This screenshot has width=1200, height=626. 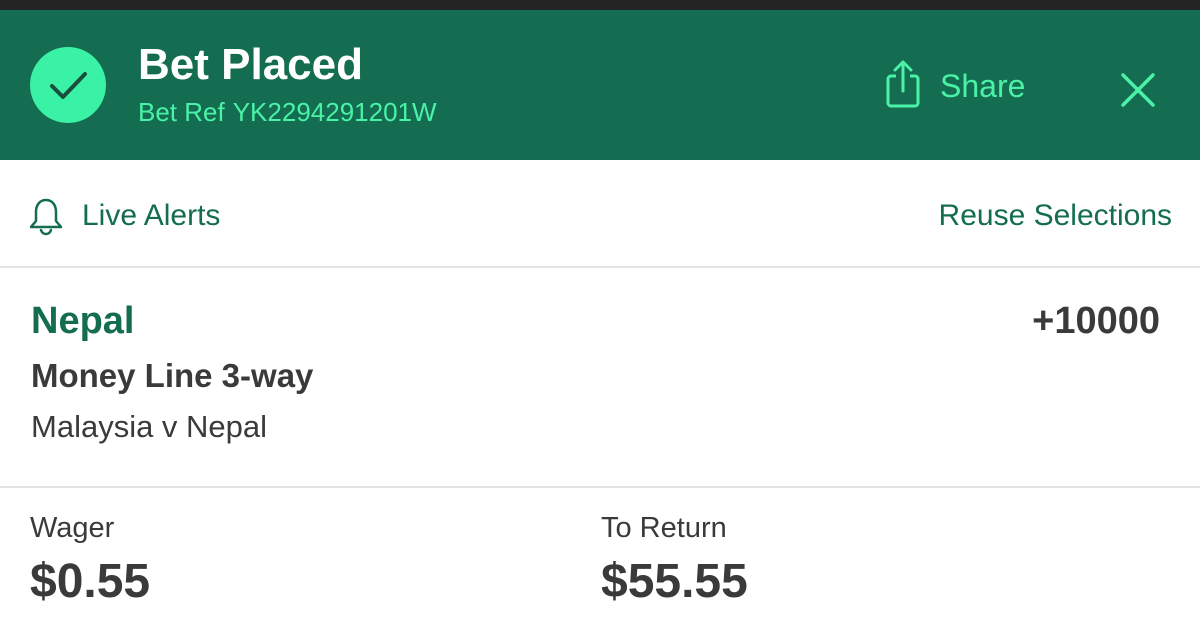 I want to click on live-alerts-label: Live Alerts, so click(x=151, y=215).